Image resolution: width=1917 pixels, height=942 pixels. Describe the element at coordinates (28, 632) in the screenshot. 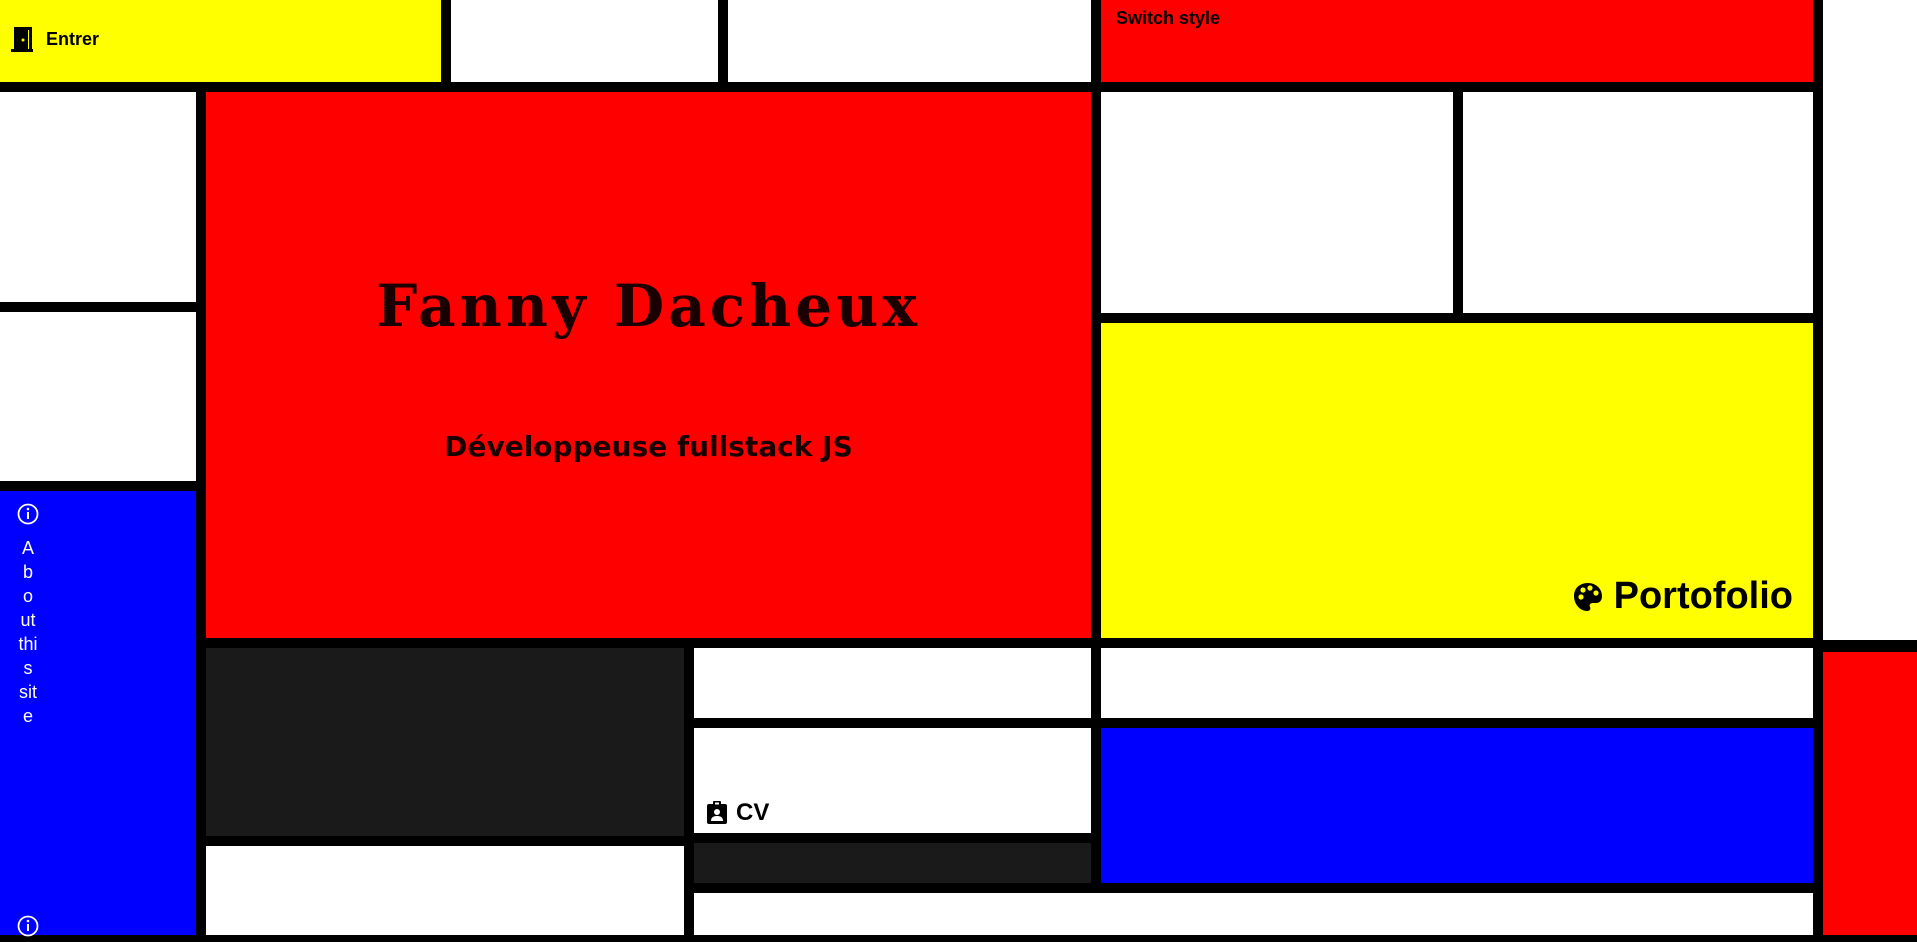

I see `about-this-site-link: About this site` at that location.